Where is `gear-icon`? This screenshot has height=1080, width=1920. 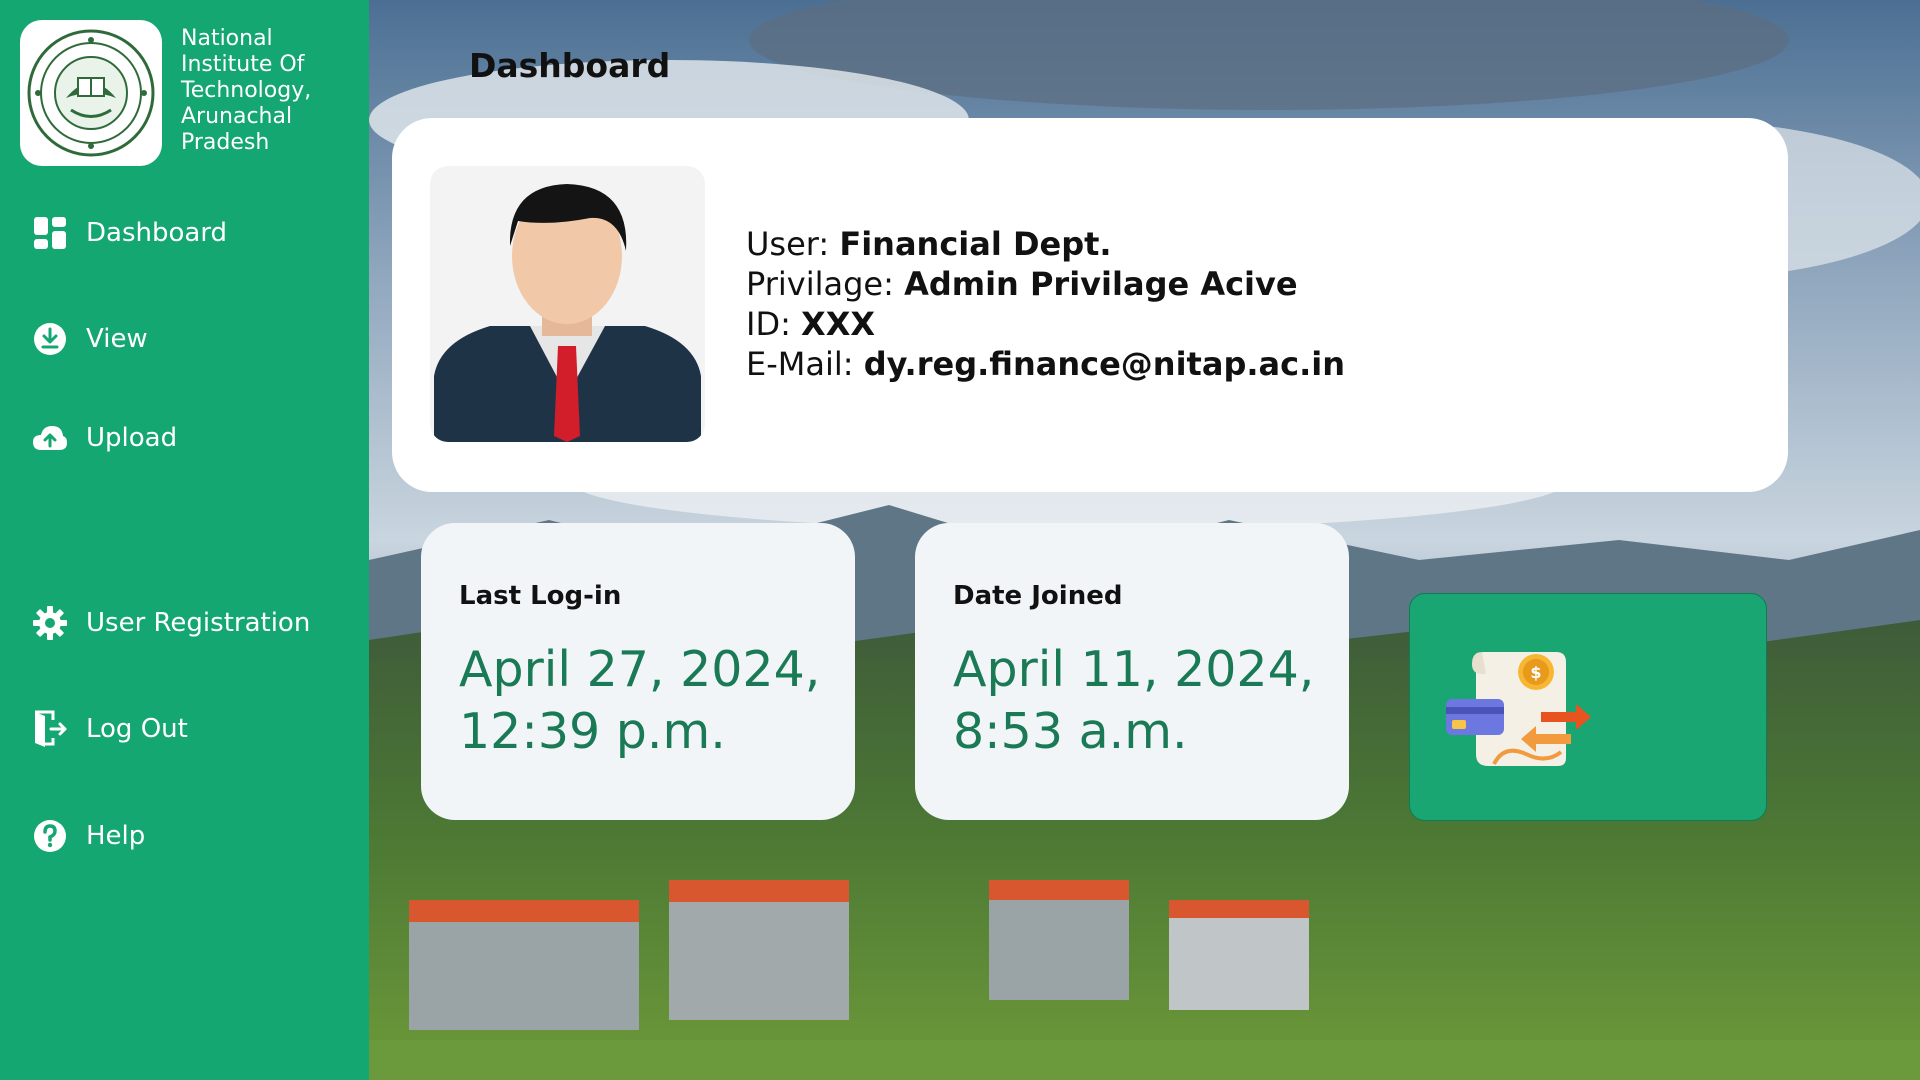 gear-icon is located at coordinates (50, 623).